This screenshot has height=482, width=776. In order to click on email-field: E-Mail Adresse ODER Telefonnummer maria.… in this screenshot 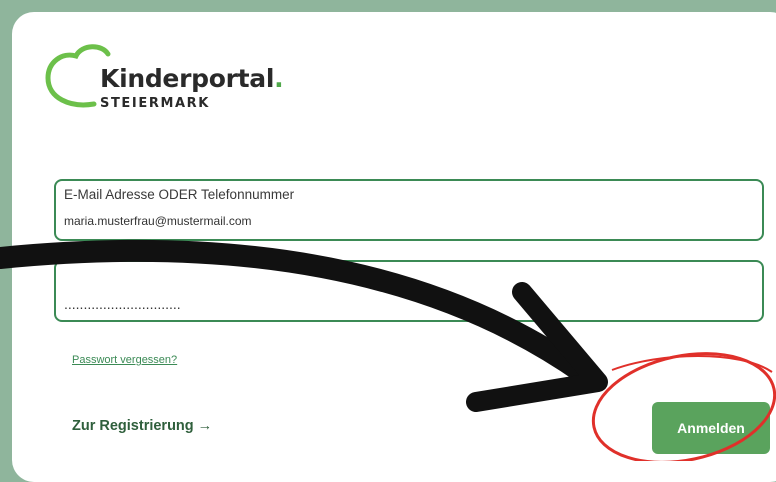, I will do `click(409, 210)`.